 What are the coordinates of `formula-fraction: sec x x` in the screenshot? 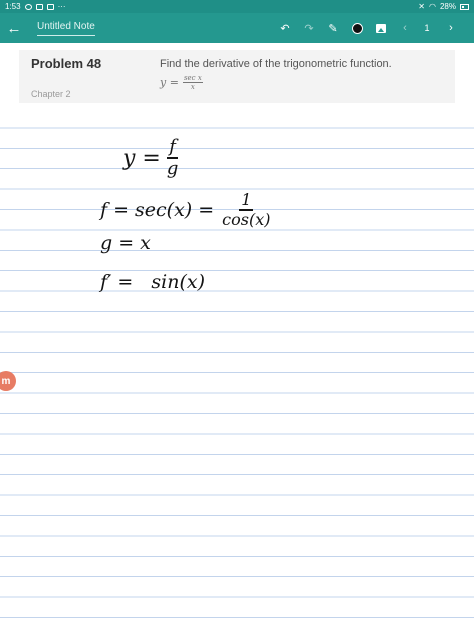 It's located at (192, 82).